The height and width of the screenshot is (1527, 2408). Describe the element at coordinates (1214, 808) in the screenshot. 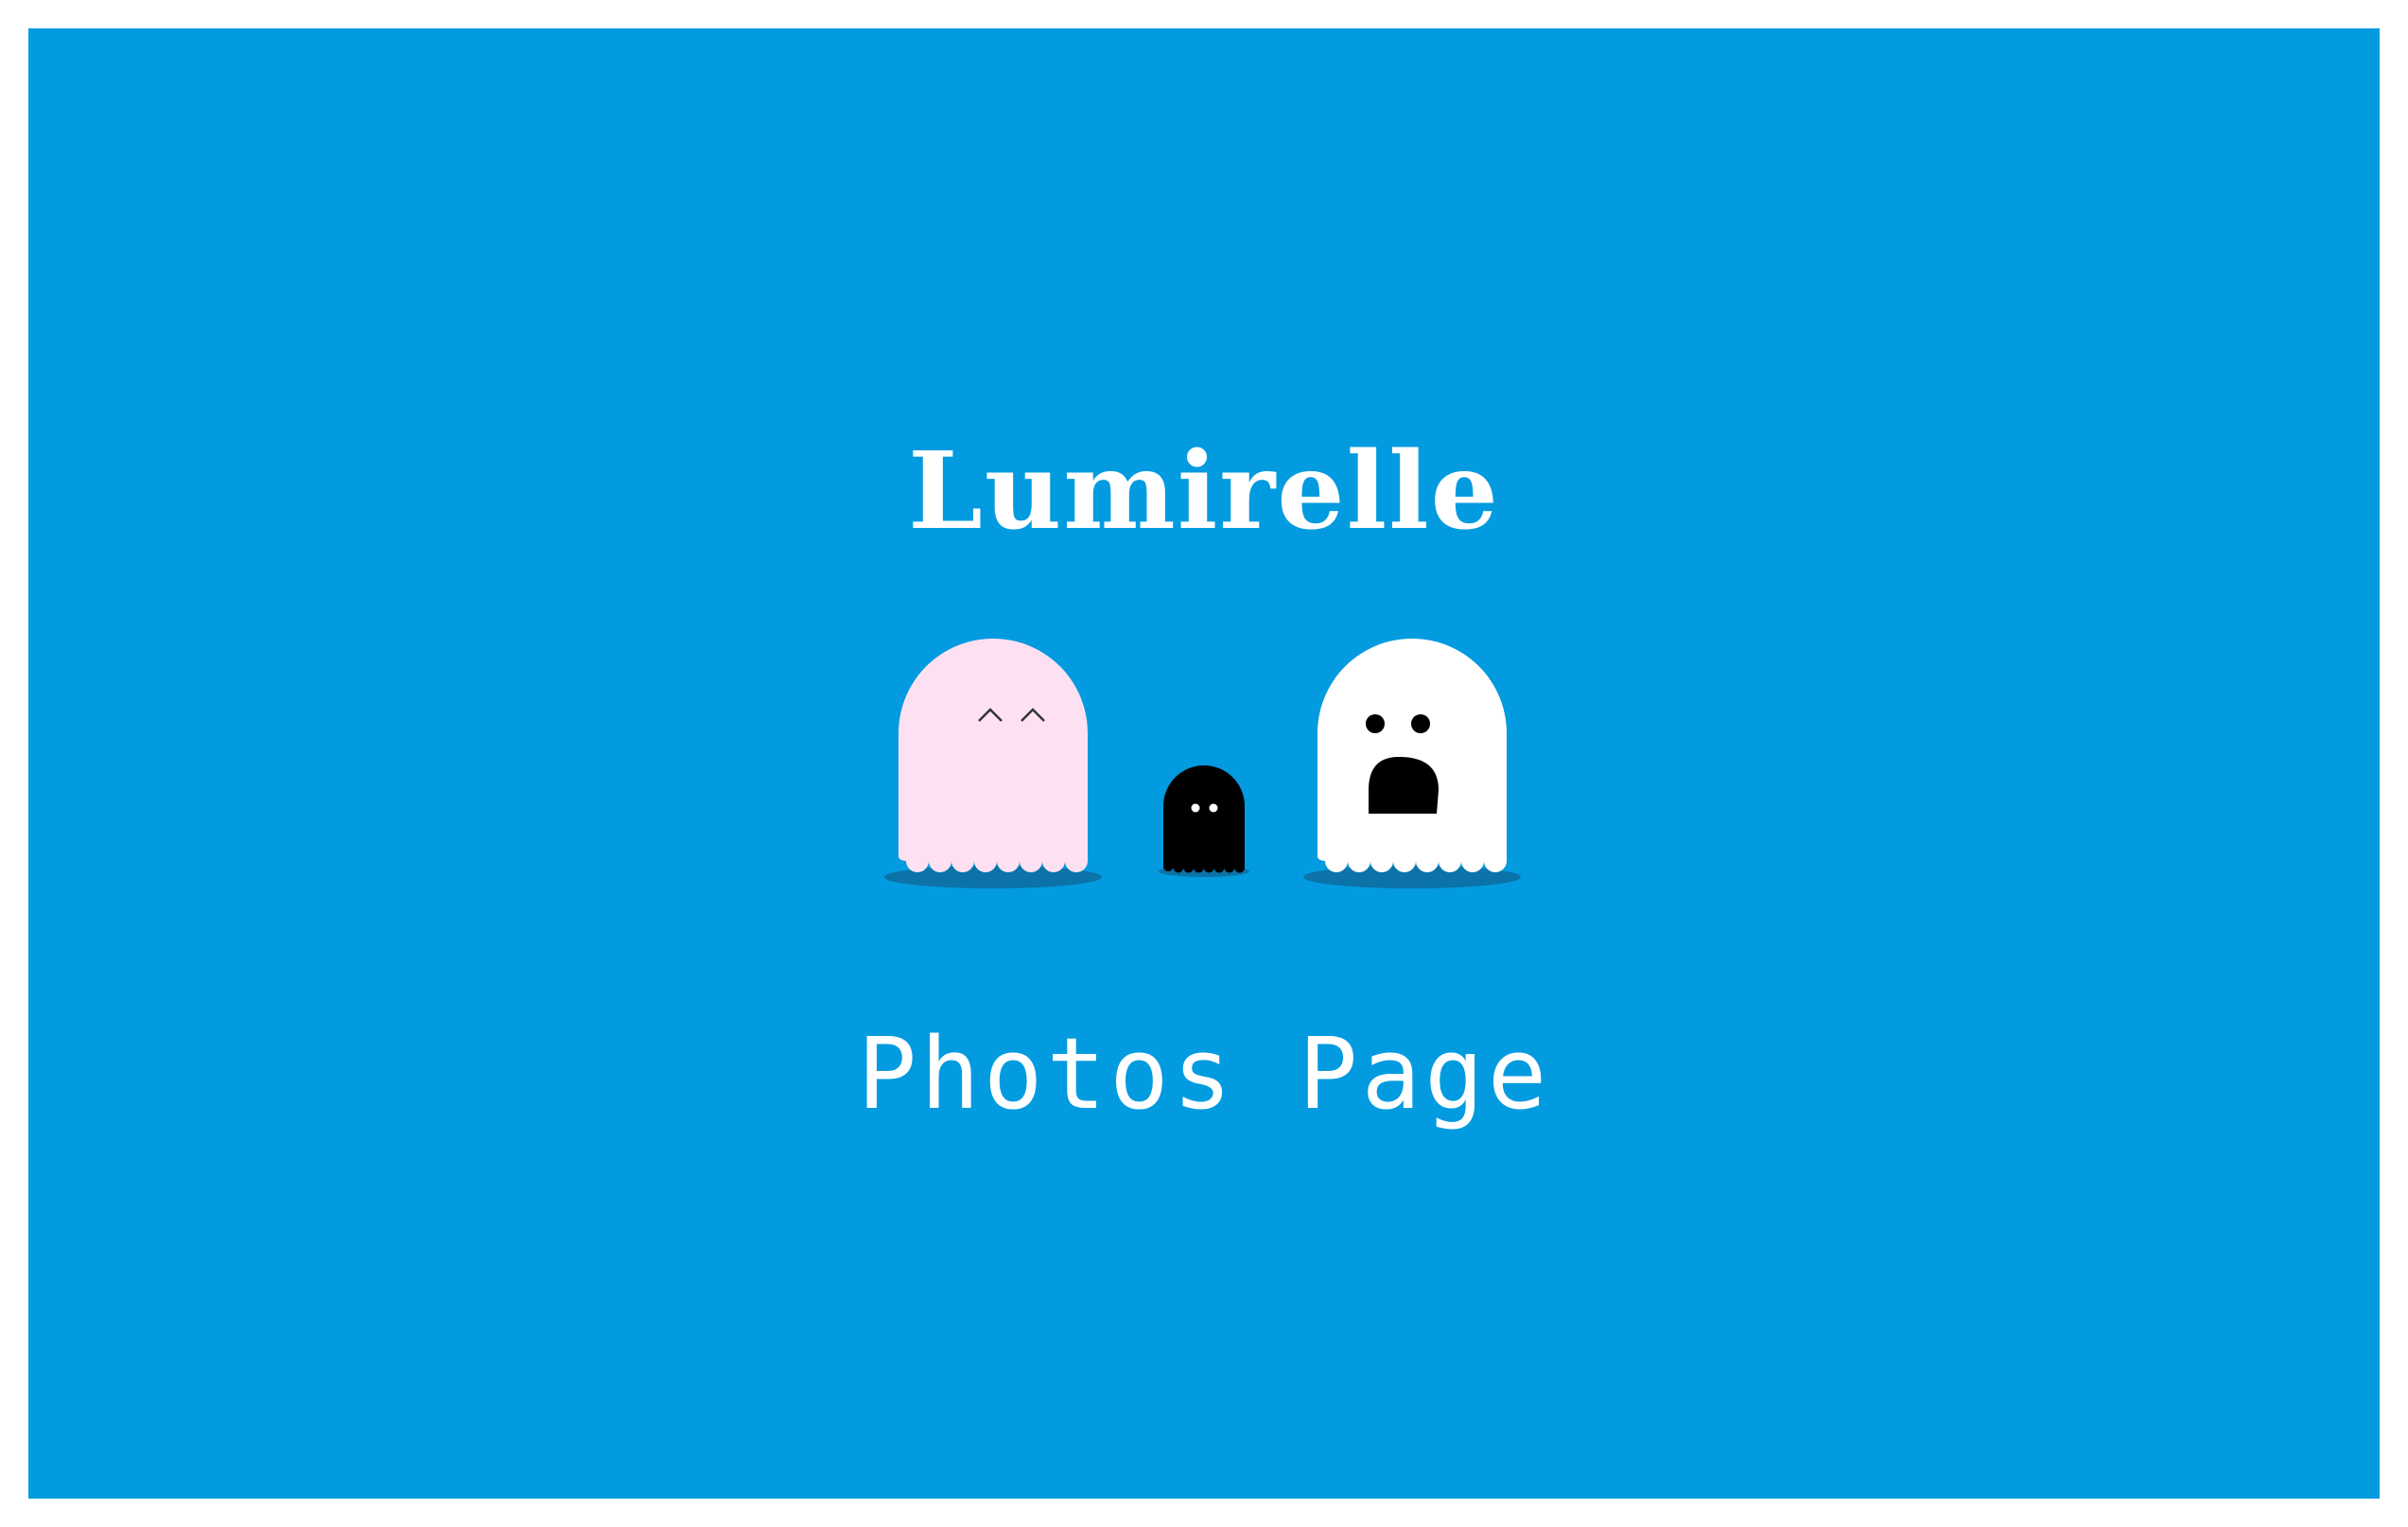

I see `black-ghost-right-eye` at that location.